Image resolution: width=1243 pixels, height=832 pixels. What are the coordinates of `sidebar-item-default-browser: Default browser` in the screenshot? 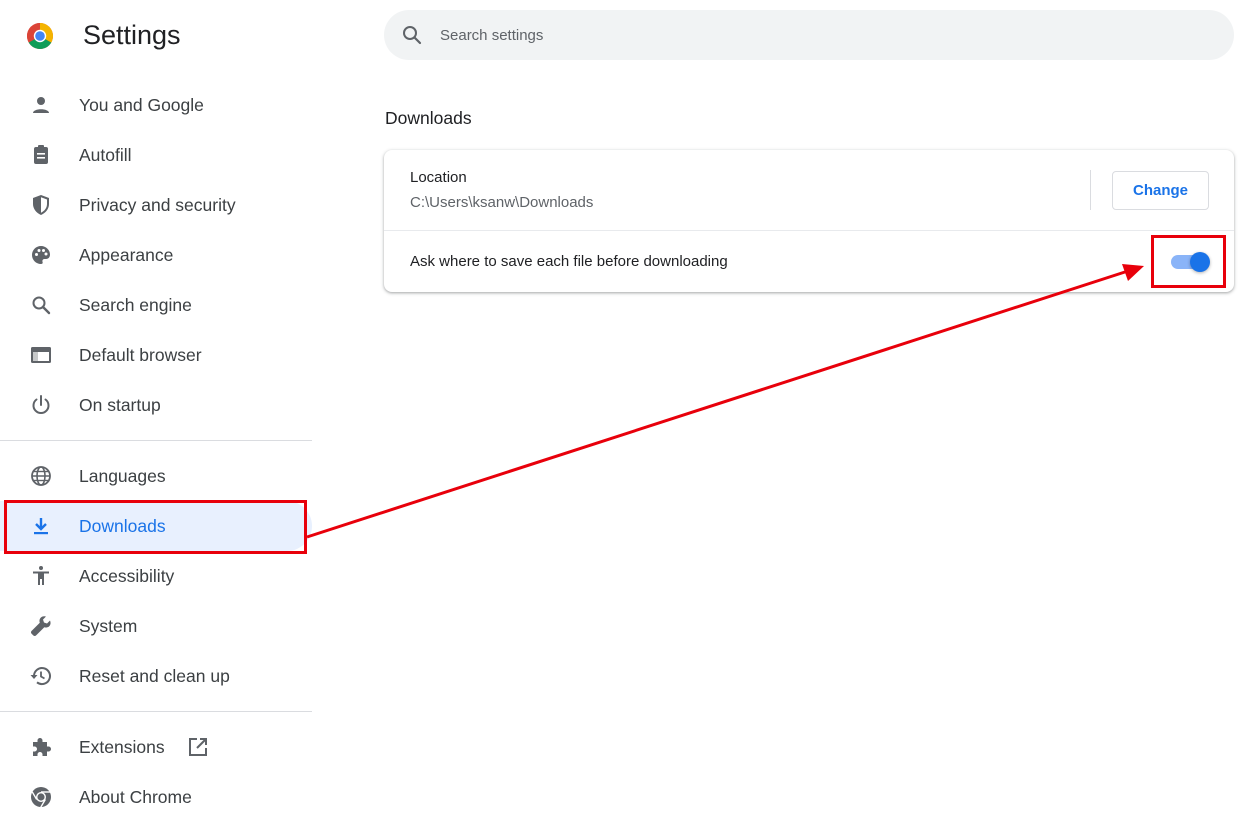 It's located at (156, 355).